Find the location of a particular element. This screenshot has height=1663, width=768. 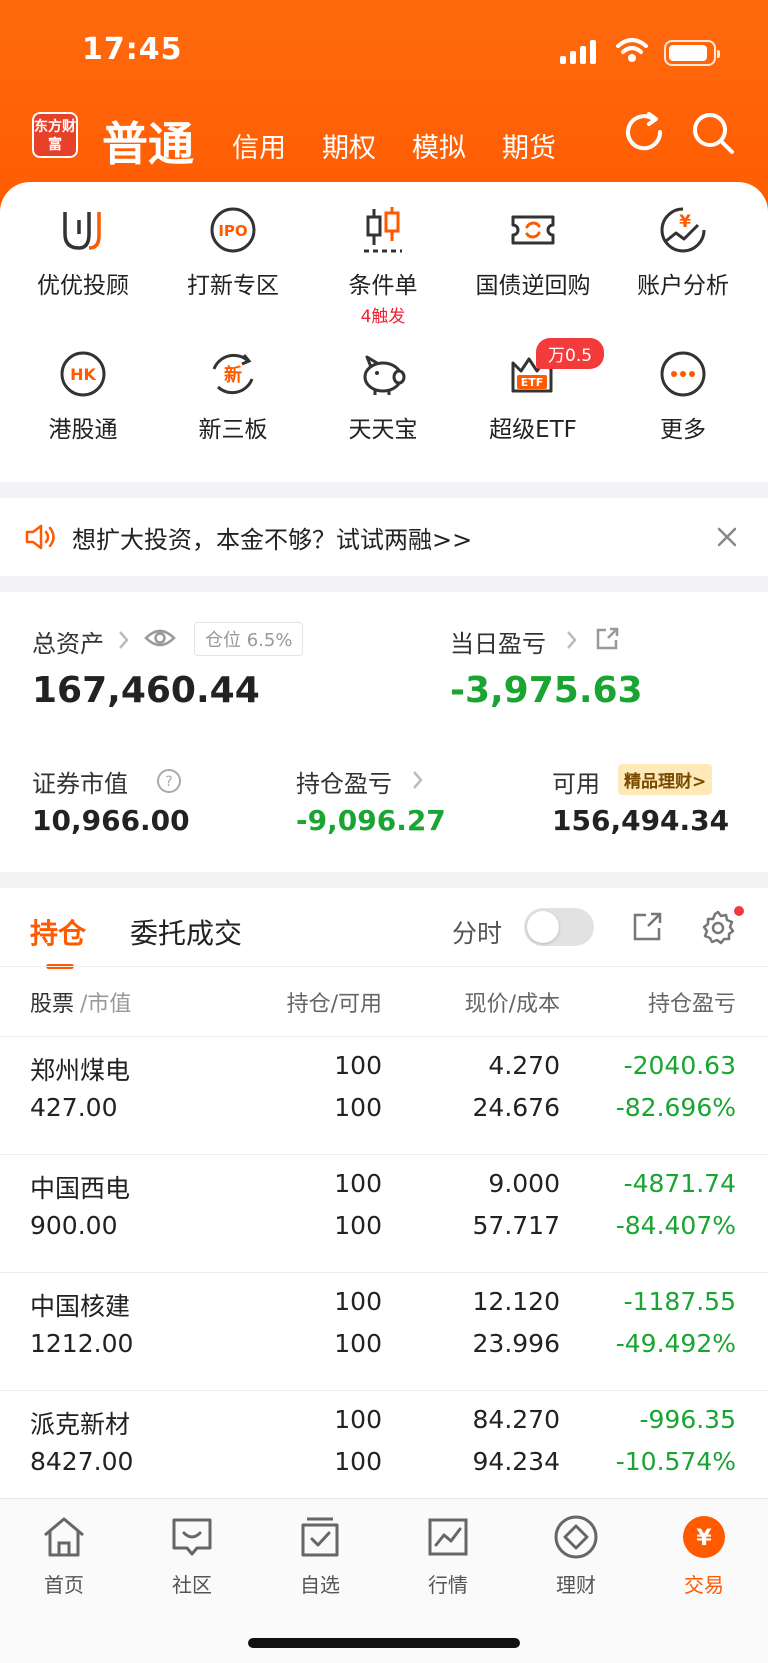

quick-item-label: 优优投顾 is located at coordinates (83, 286).